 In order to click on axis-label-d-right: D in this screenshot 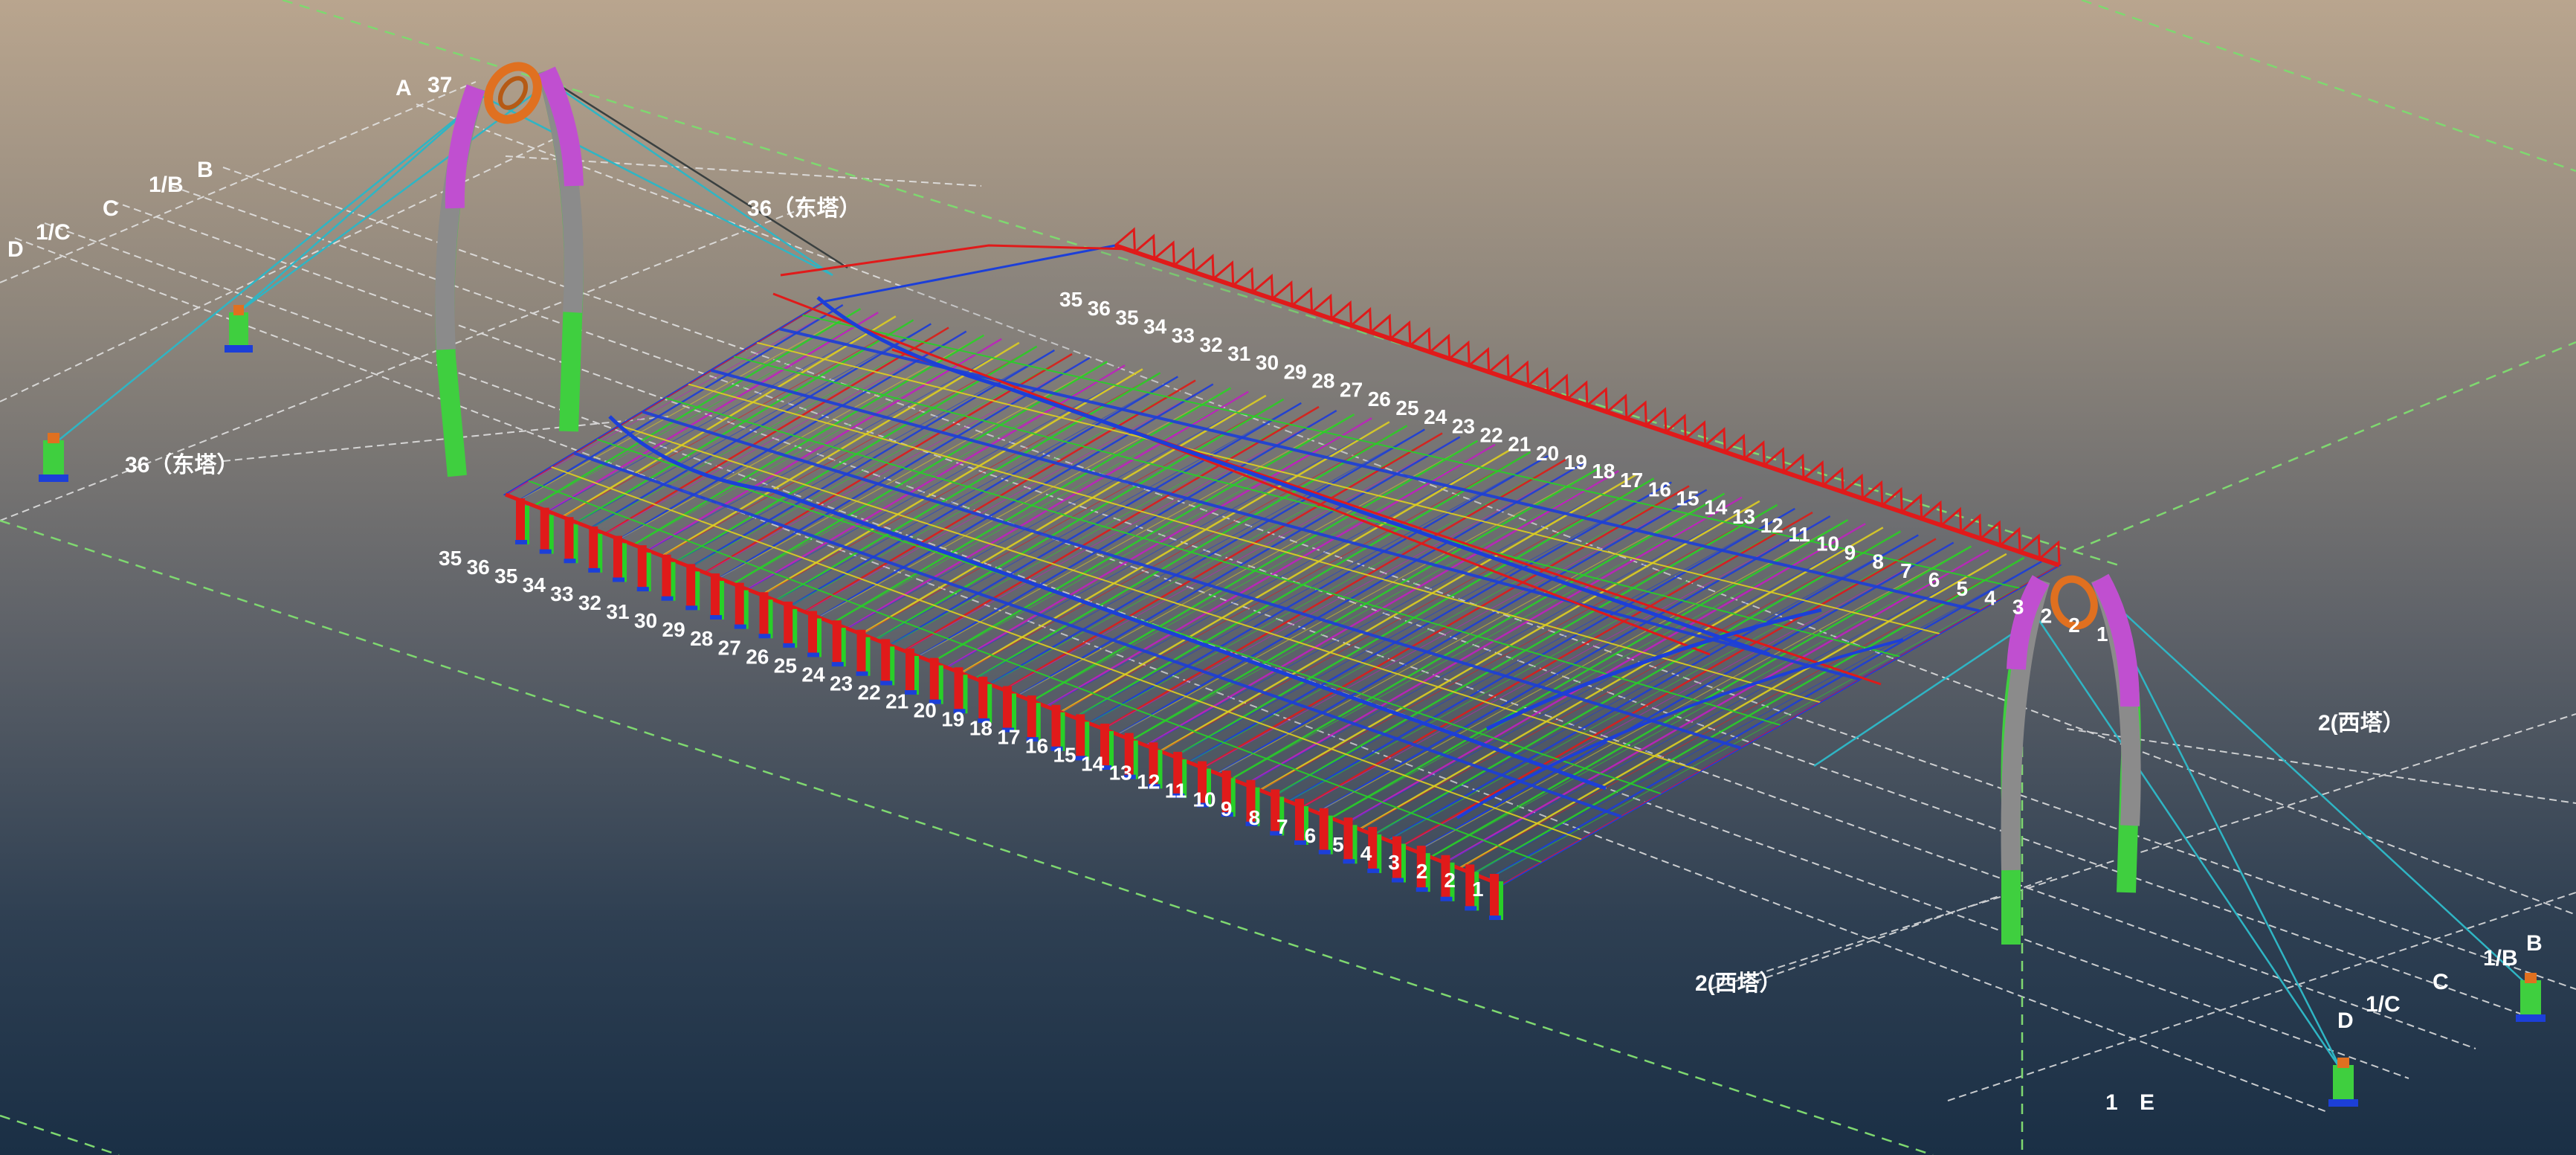, I will do `click(2345, 1020)`.